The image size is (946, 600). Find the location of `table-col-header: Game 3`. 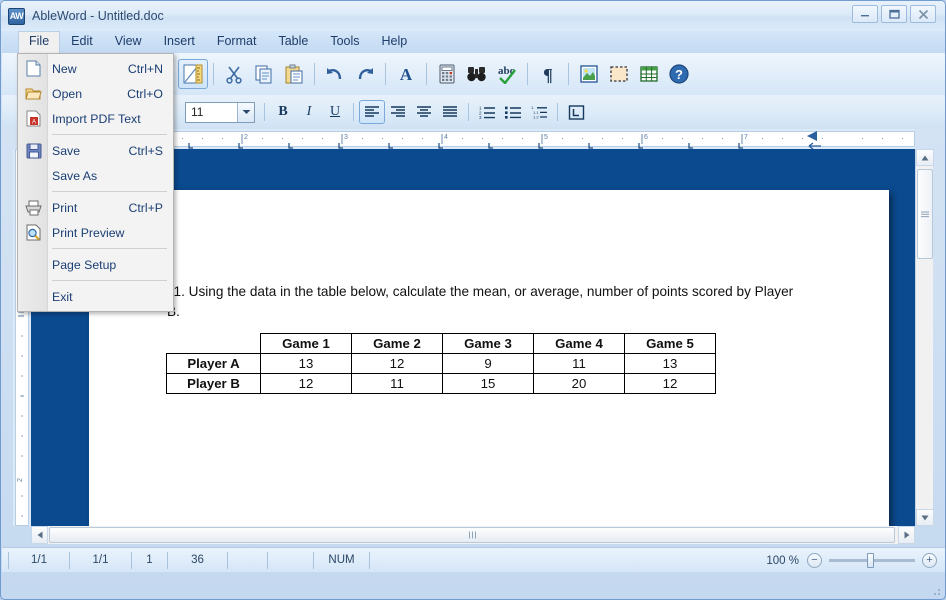

table-col-header: Game 3 is located at coordinates (488, 343).